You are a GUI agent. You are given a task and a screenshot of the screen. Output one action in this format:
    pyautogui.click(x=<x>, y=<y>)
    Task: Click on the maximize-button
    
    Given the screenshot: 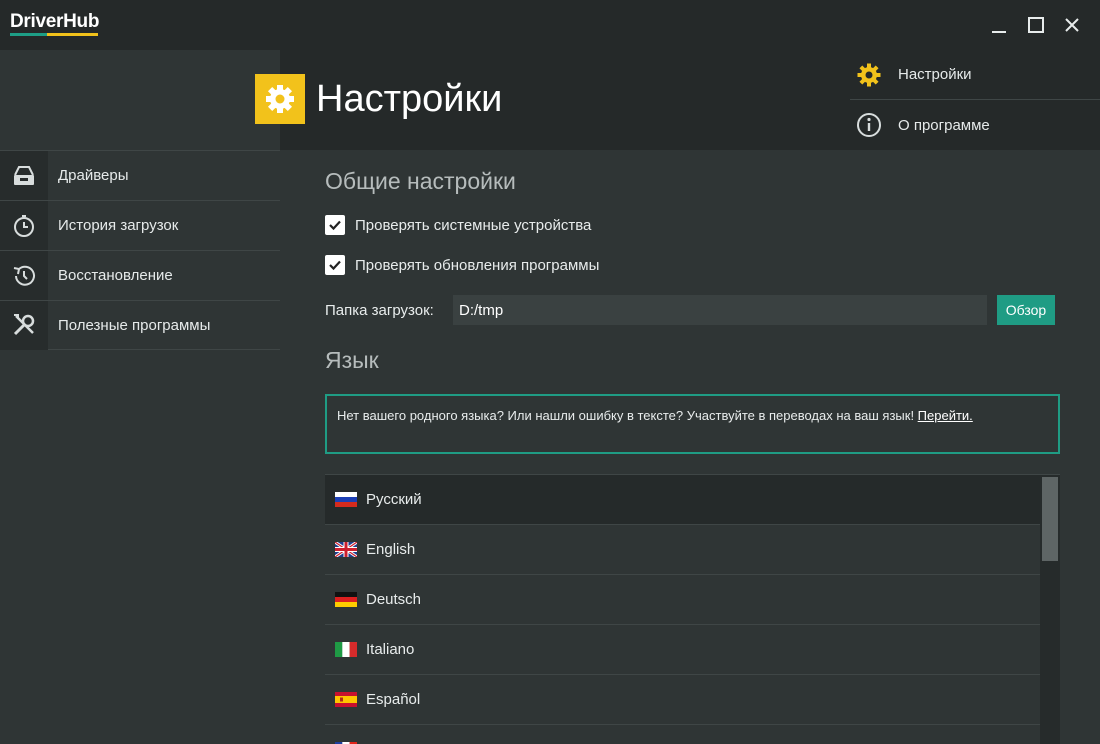 What is the action you would take?
    pyautogui.click(x=1036, y=25)
    